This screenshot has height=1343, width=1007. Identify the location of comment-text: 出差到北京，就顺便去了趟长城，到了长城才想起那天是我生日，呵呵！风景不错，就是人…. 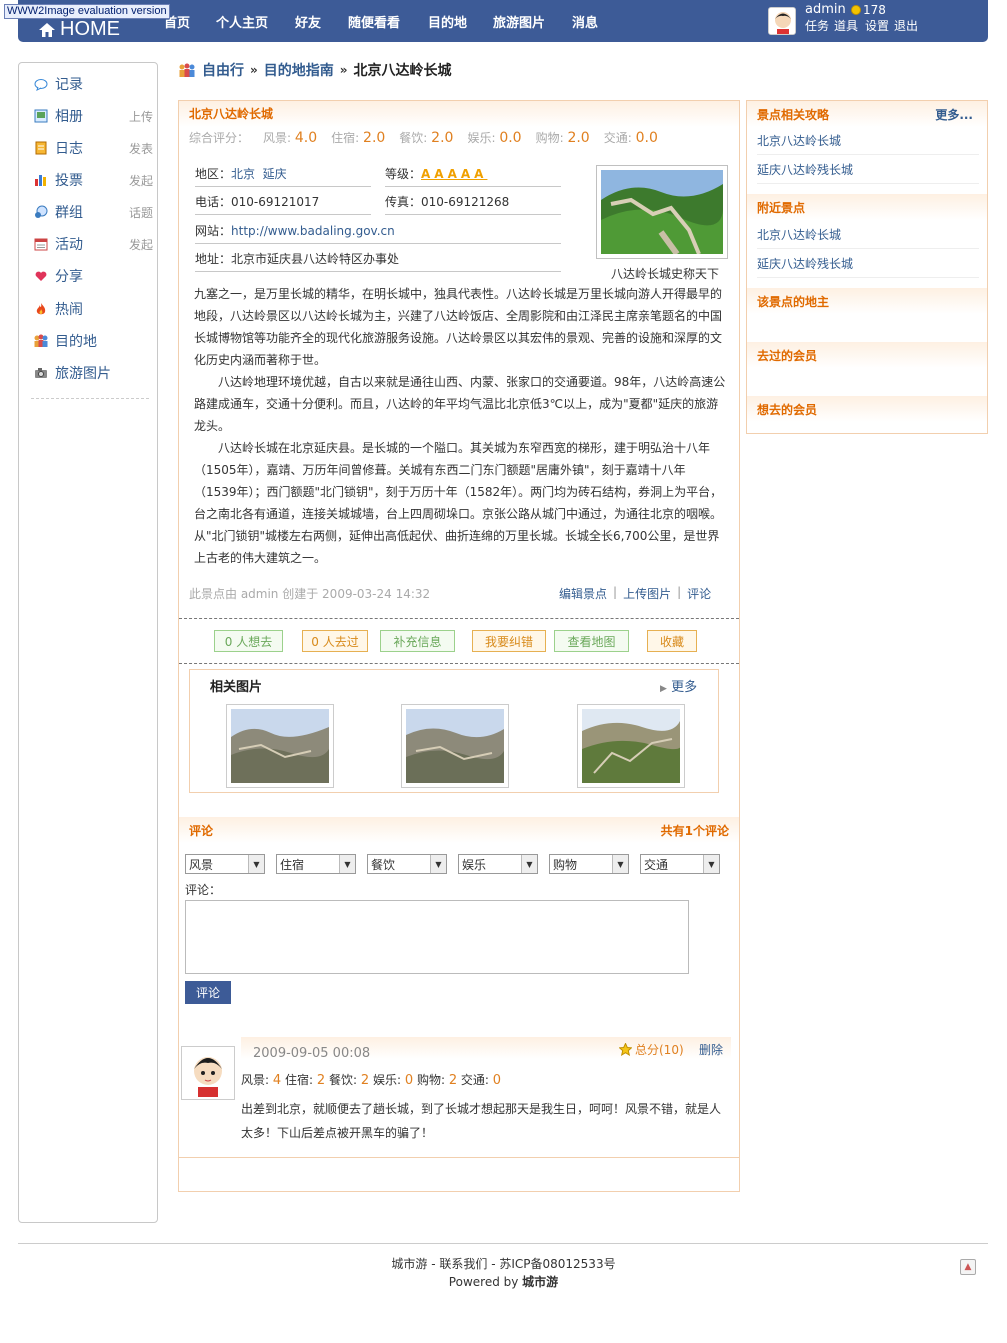
(481, 1121).